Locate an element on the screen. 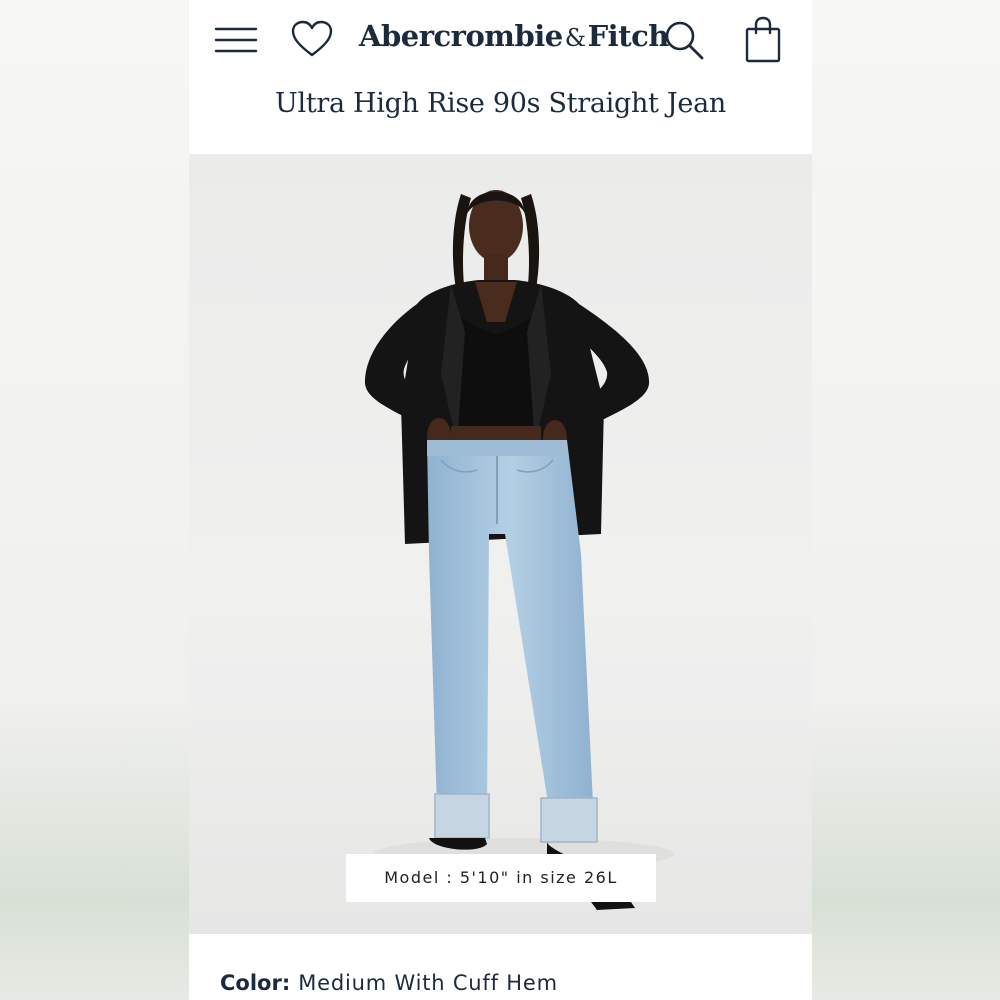 This screenshot has width=1000, height=1000. model-size-caption: Model : 5'10" in size 26L is located at coordinates (501, 878).